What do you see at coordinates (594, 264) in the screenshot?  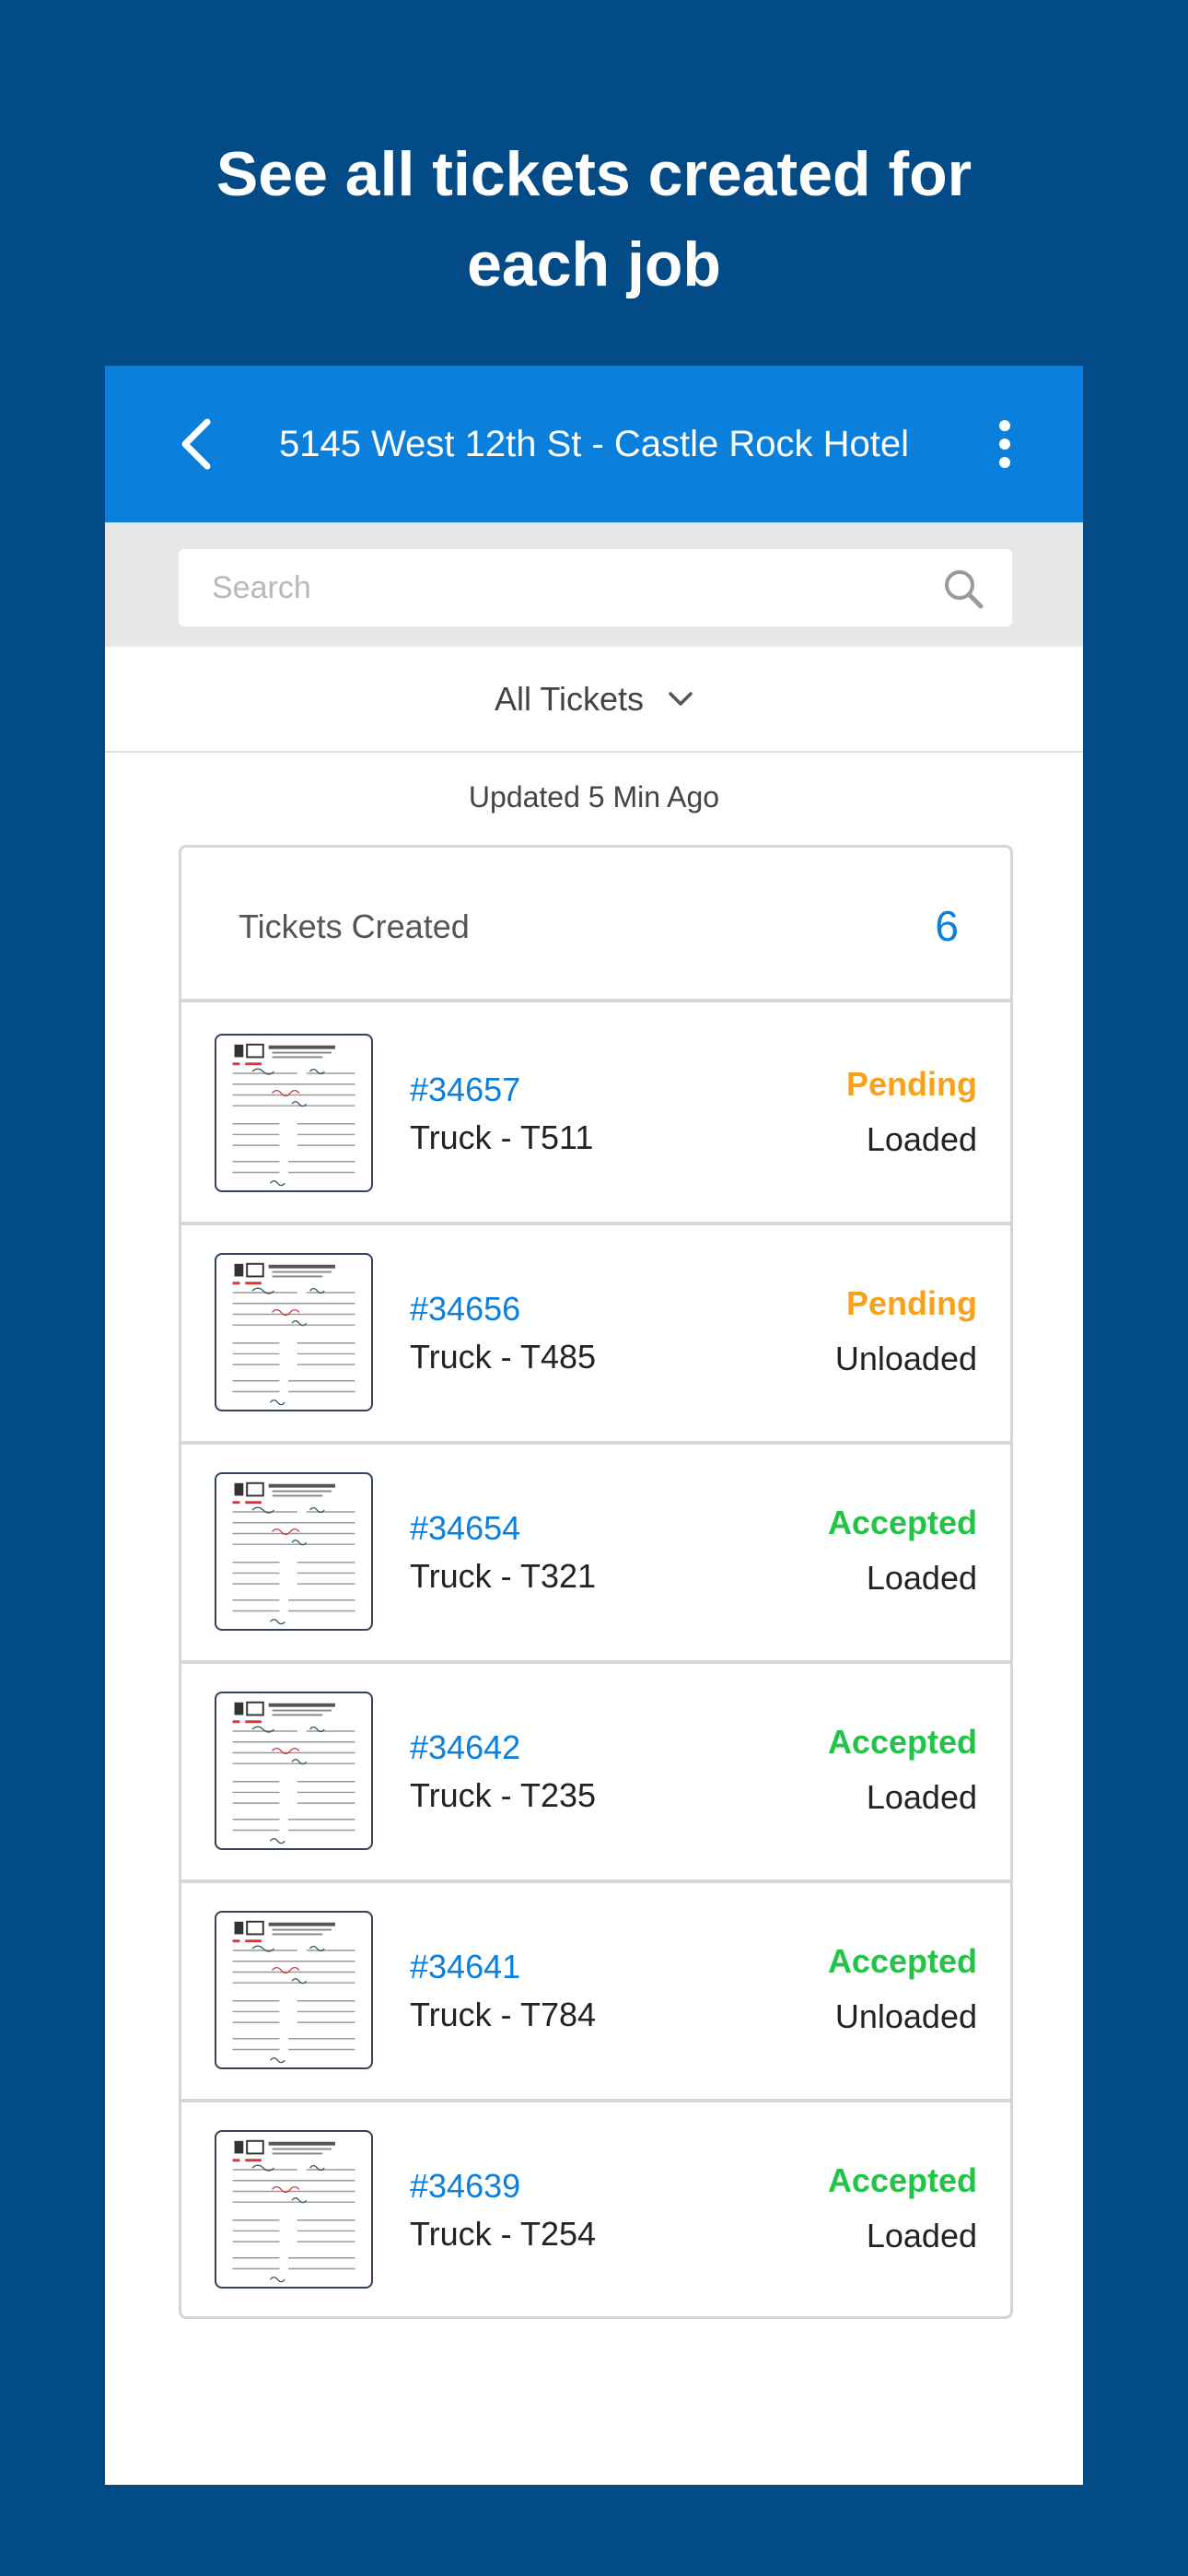 I see `promo-headline-line-2: each job` at bounding box center [594, 264].